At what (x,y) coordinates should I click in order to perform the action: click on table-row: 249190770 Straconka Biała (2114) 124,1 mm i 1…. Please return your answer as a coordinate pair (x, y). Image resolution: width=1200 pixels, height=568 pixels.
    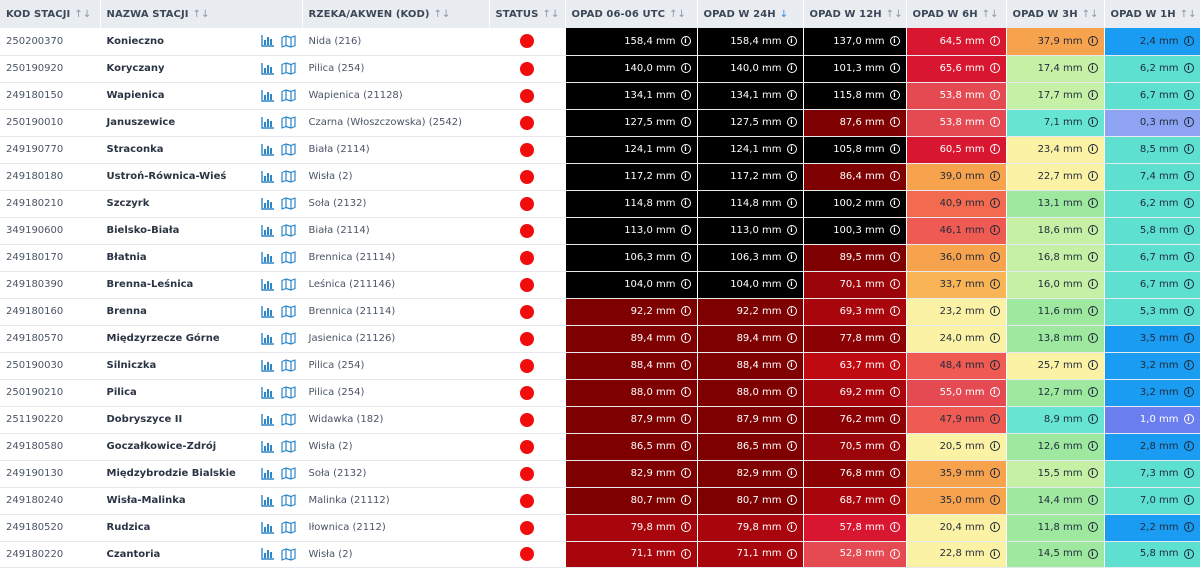
    Looking at the image, I should click on (600, 150).